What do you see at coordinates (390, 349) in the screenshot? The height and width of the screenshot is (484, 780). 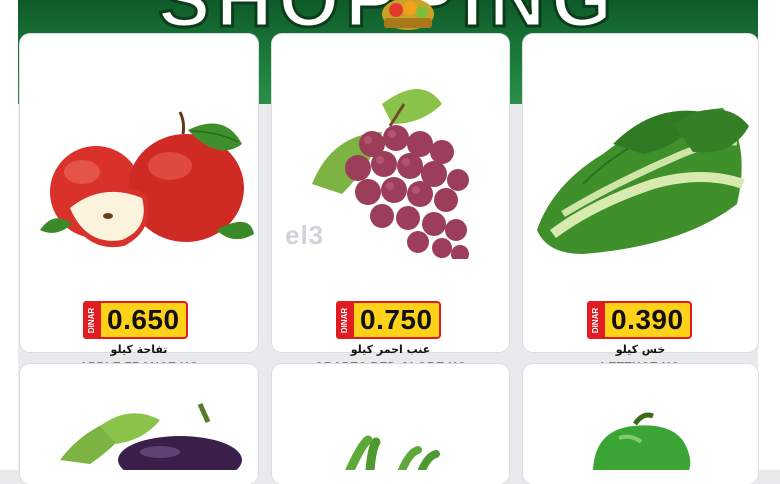 I see `product-name-arabic: عنب احمر كيلو` at bounding box center [390, 349].